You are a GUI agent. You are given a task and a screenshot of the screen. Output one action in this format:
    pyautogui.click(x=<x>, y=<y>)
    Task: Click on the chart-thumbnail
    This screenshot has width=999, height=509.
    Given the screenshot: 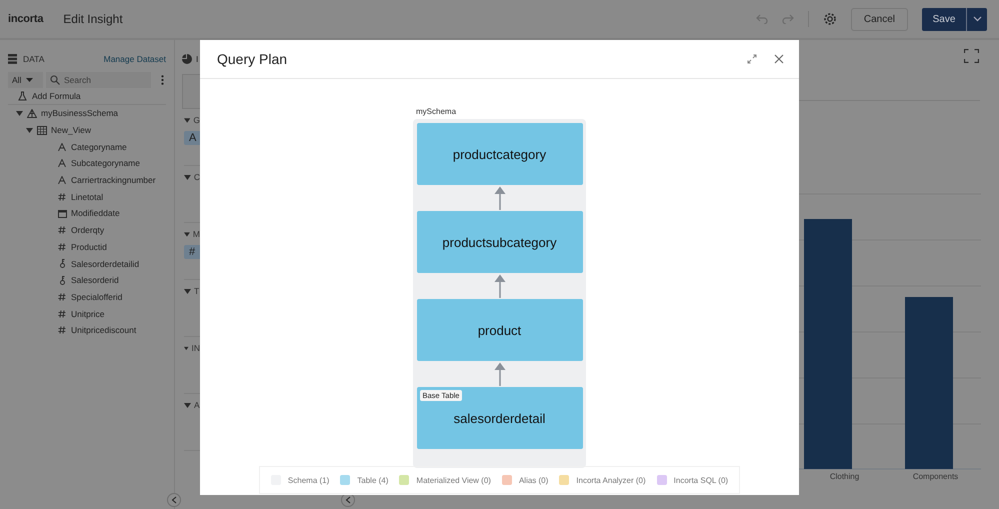 What is the action you would take?
    pyautogui.click(x=191, y=91)
    